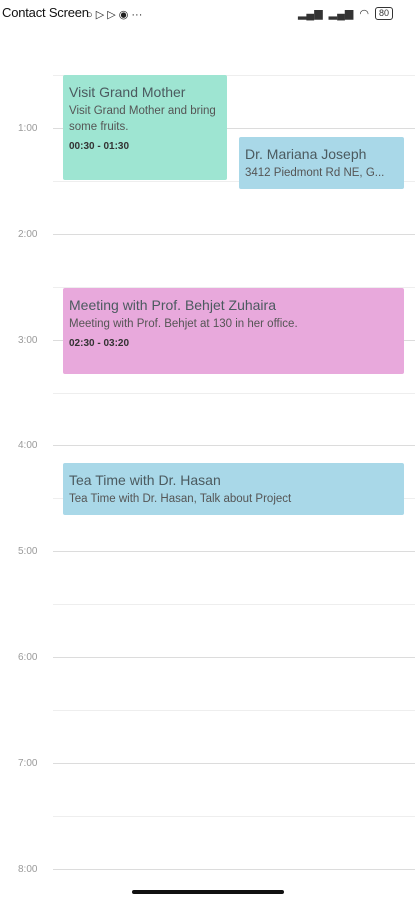 The height and width of the screenshot is (900, 415). Describe the element at coordinates (99, 146) in the screenshot. I see `event-time: 00:30 - 01:30` at that location.